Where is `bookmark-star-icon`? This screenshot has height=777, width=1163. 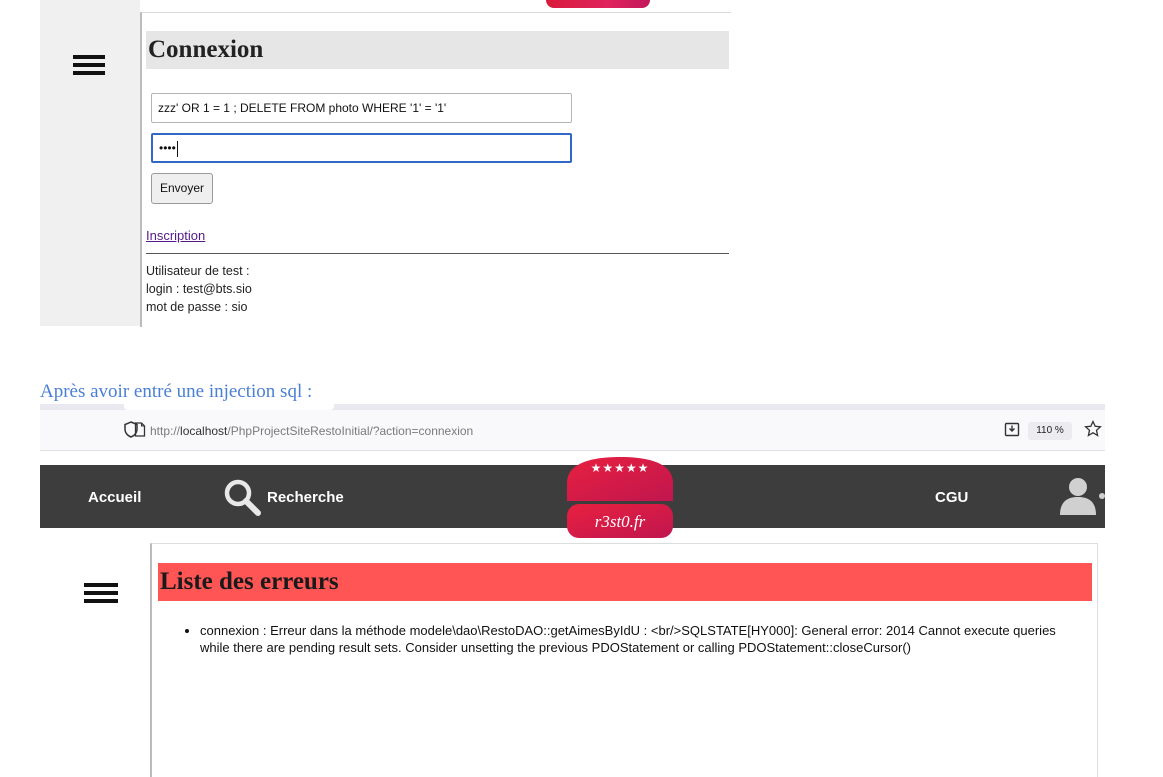
bookmark-star-icon is located at coordinates (1093, 429).